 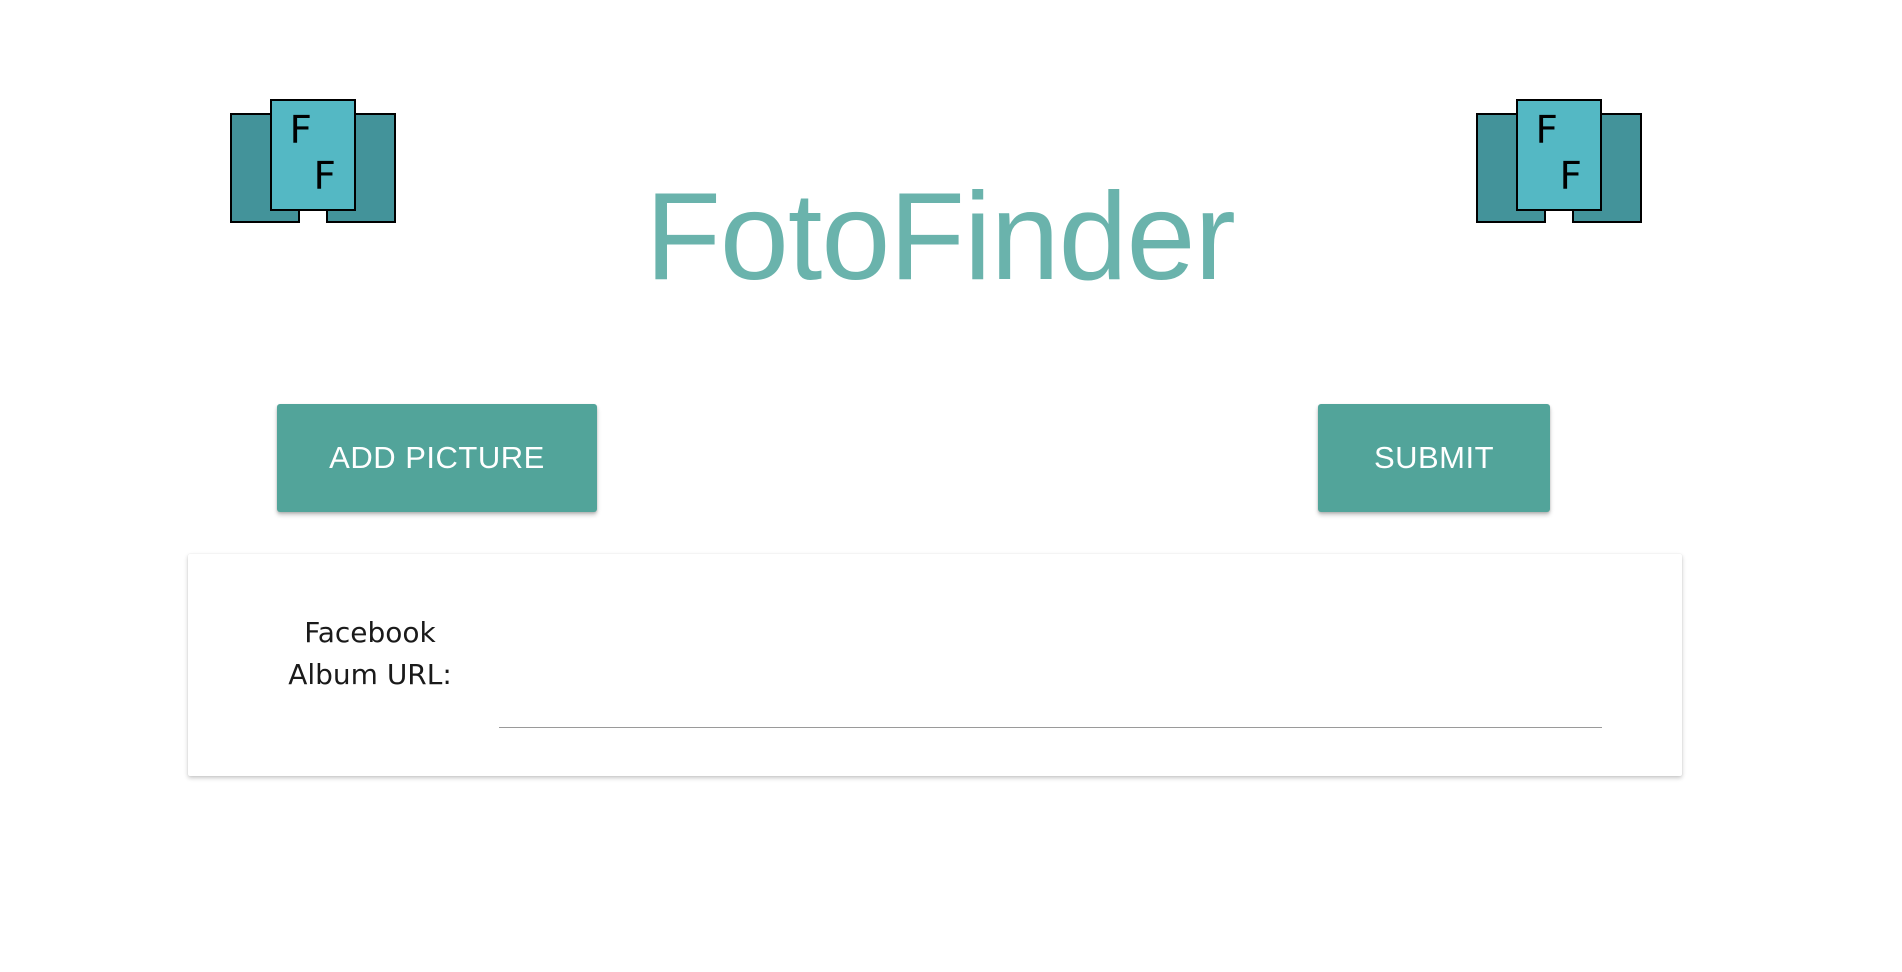 I want to click on album-url-label-line2: Album URL:, so click(x=370, y=674).